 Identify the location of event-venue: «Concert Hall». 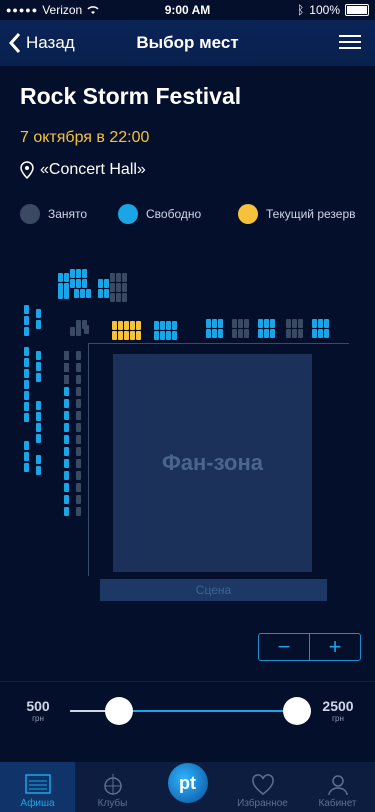
(83, 170).